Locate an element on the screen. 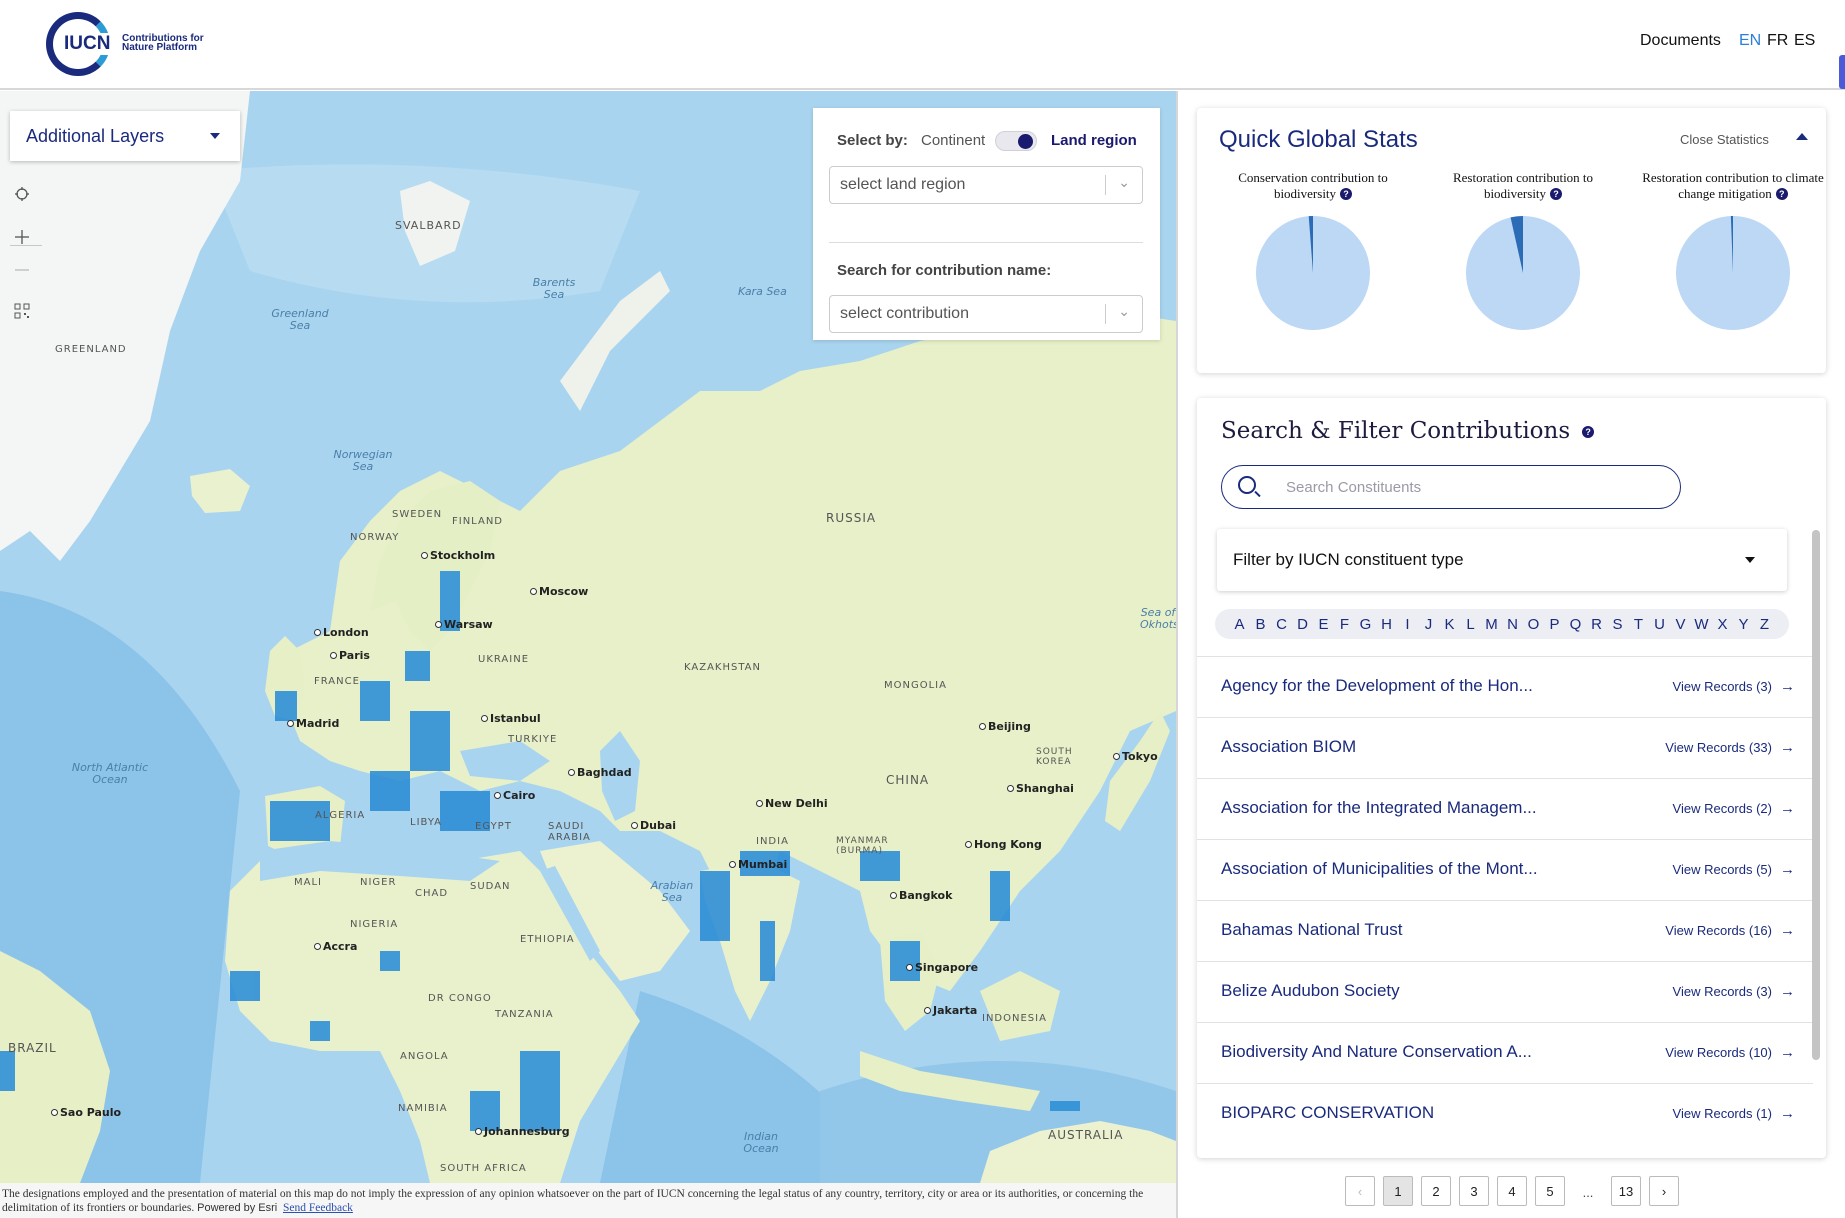  letter-filter-w: W is located at coordinates (1701, 624).